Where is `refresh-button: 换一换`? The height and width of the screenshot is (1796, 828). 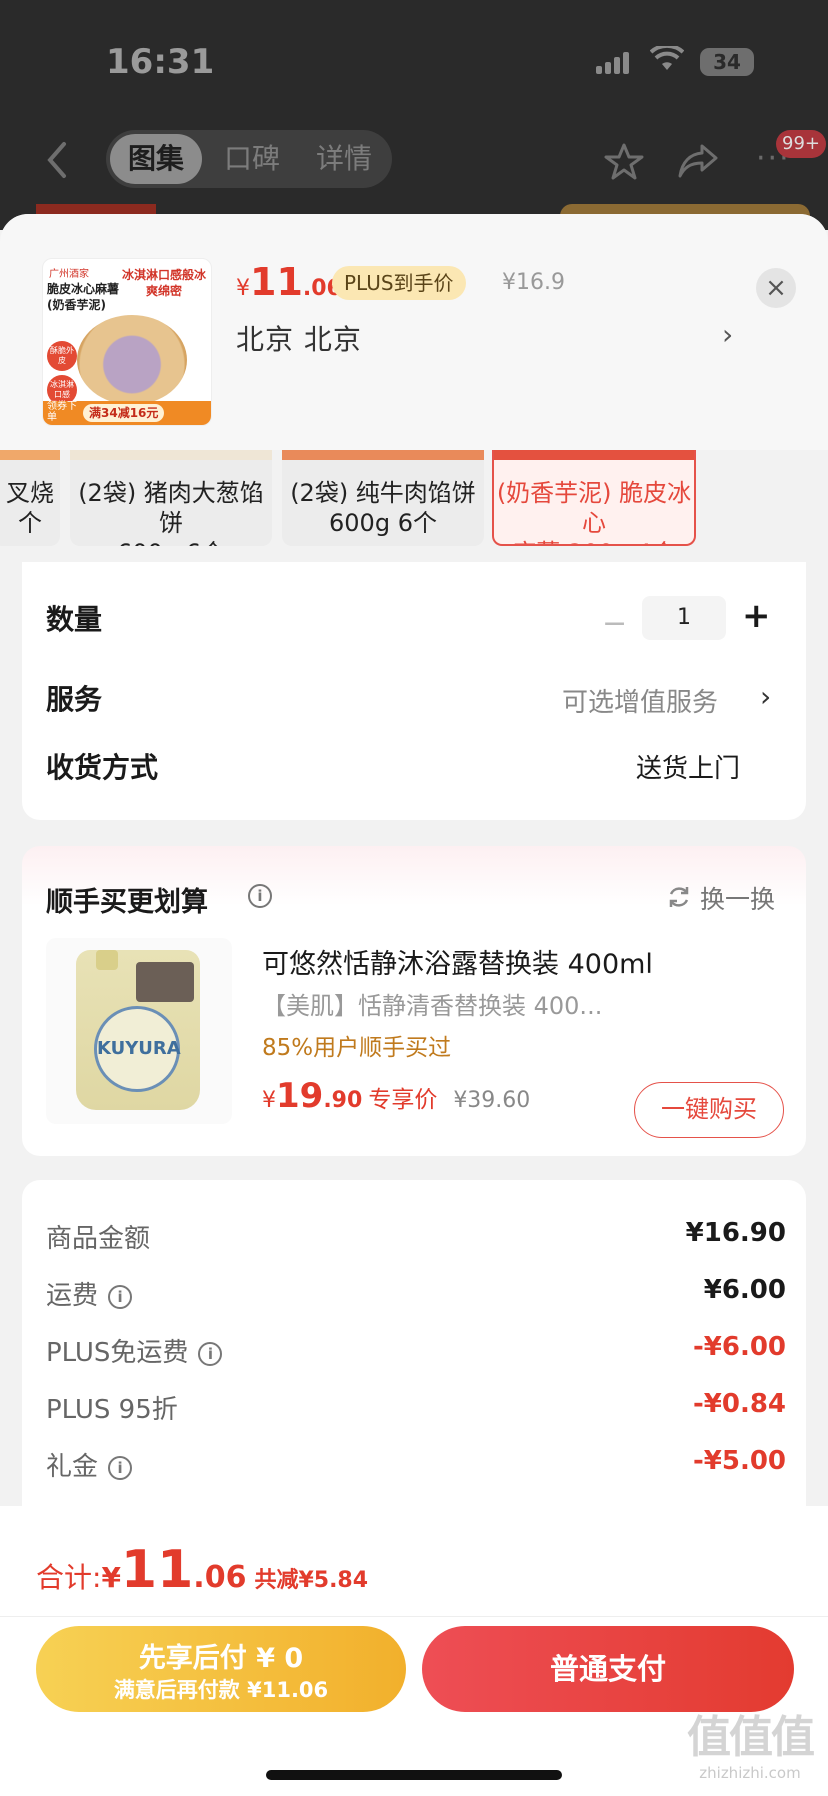 refresh-button: 换一换 is located at coordinates (737, 898).